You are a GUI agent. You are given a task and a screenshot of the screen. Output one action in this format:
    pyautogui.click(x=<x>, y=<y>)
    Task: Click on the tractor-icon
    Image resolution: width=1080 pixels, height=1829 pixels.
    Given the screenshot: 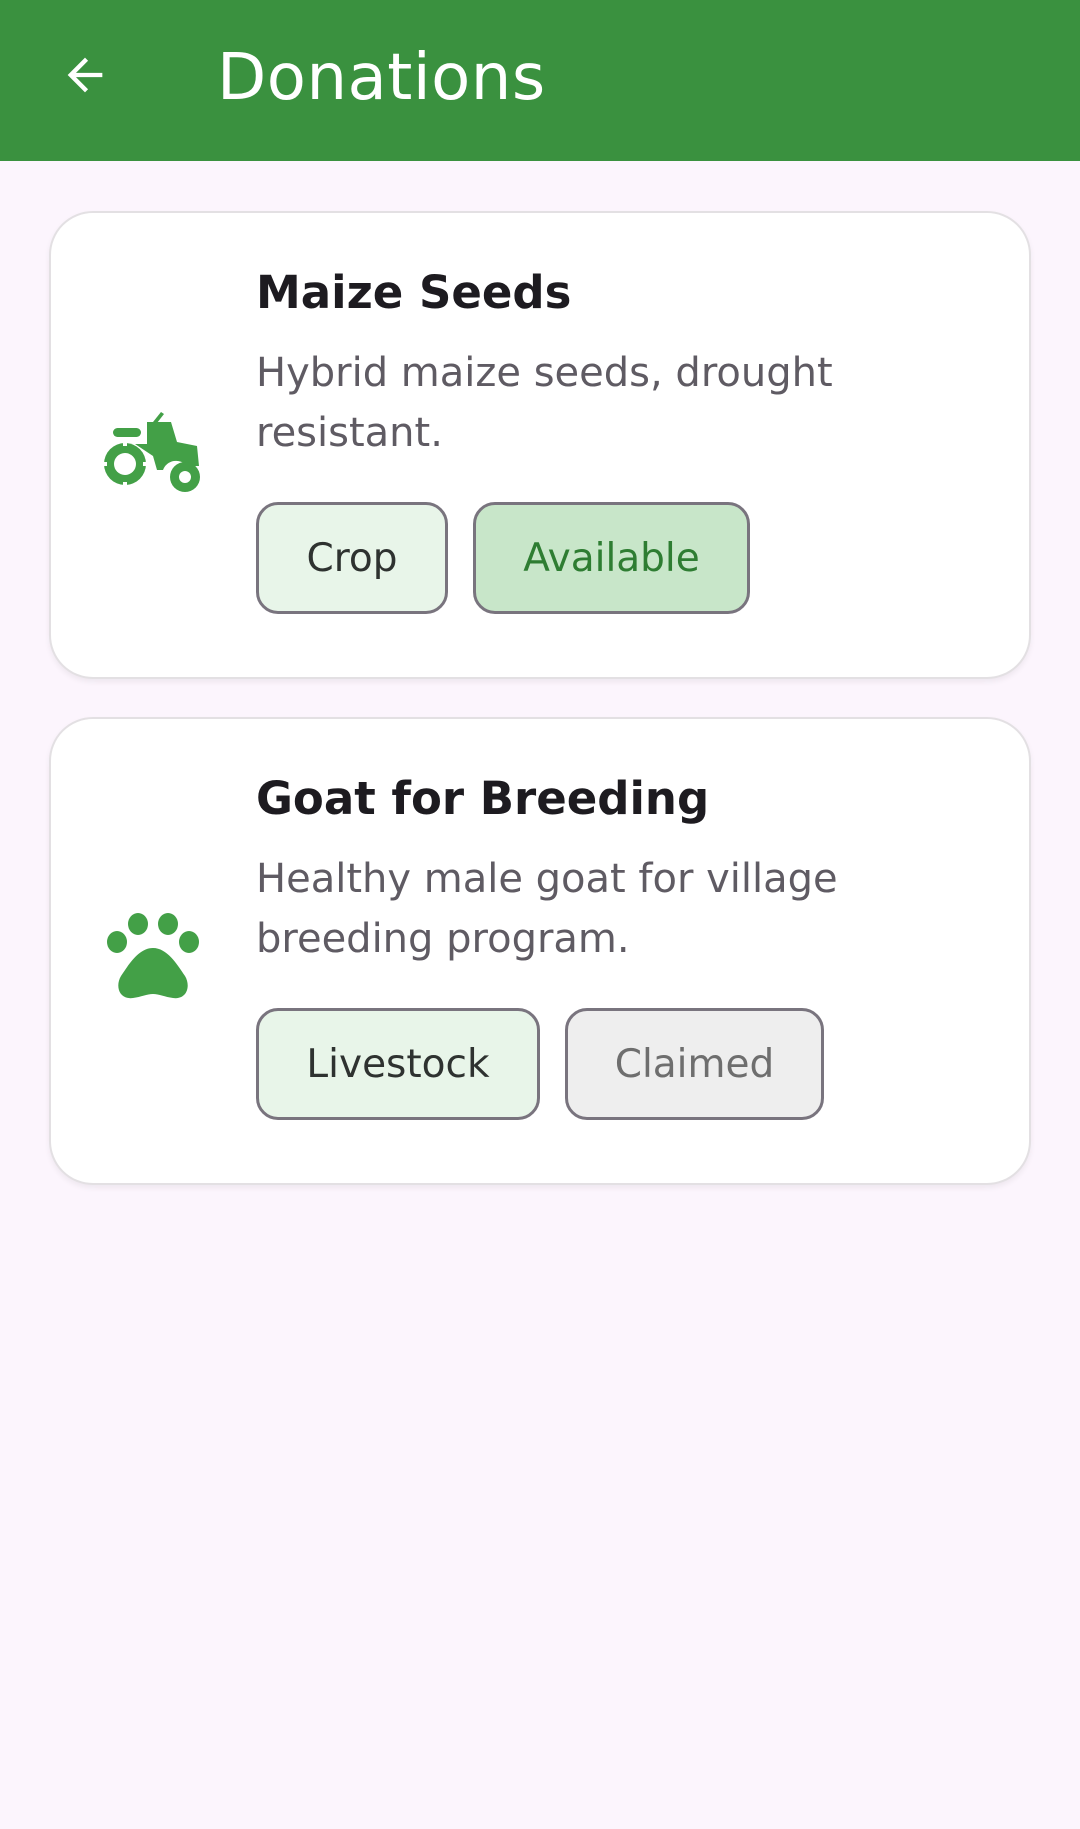 What is the action you would take?
    pyautogui.click(x=153, y=450)
    